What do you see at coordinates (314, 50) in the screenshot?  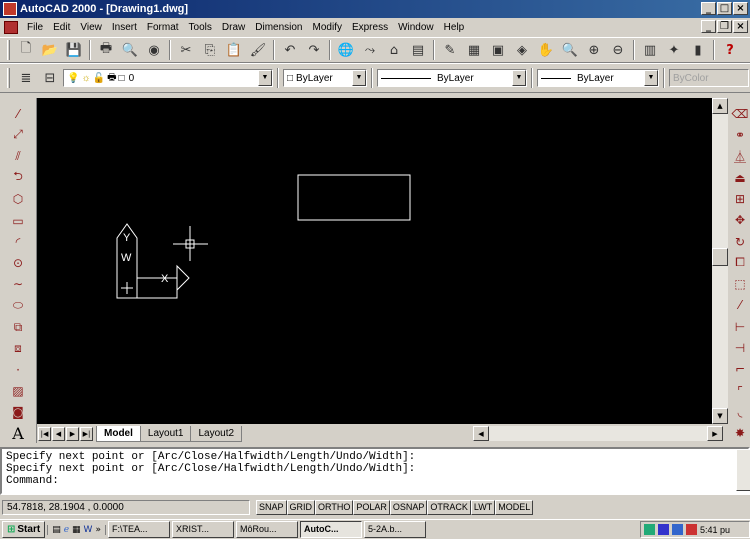 I see `redo-icon: ↷` at bounding box center [314, 50].